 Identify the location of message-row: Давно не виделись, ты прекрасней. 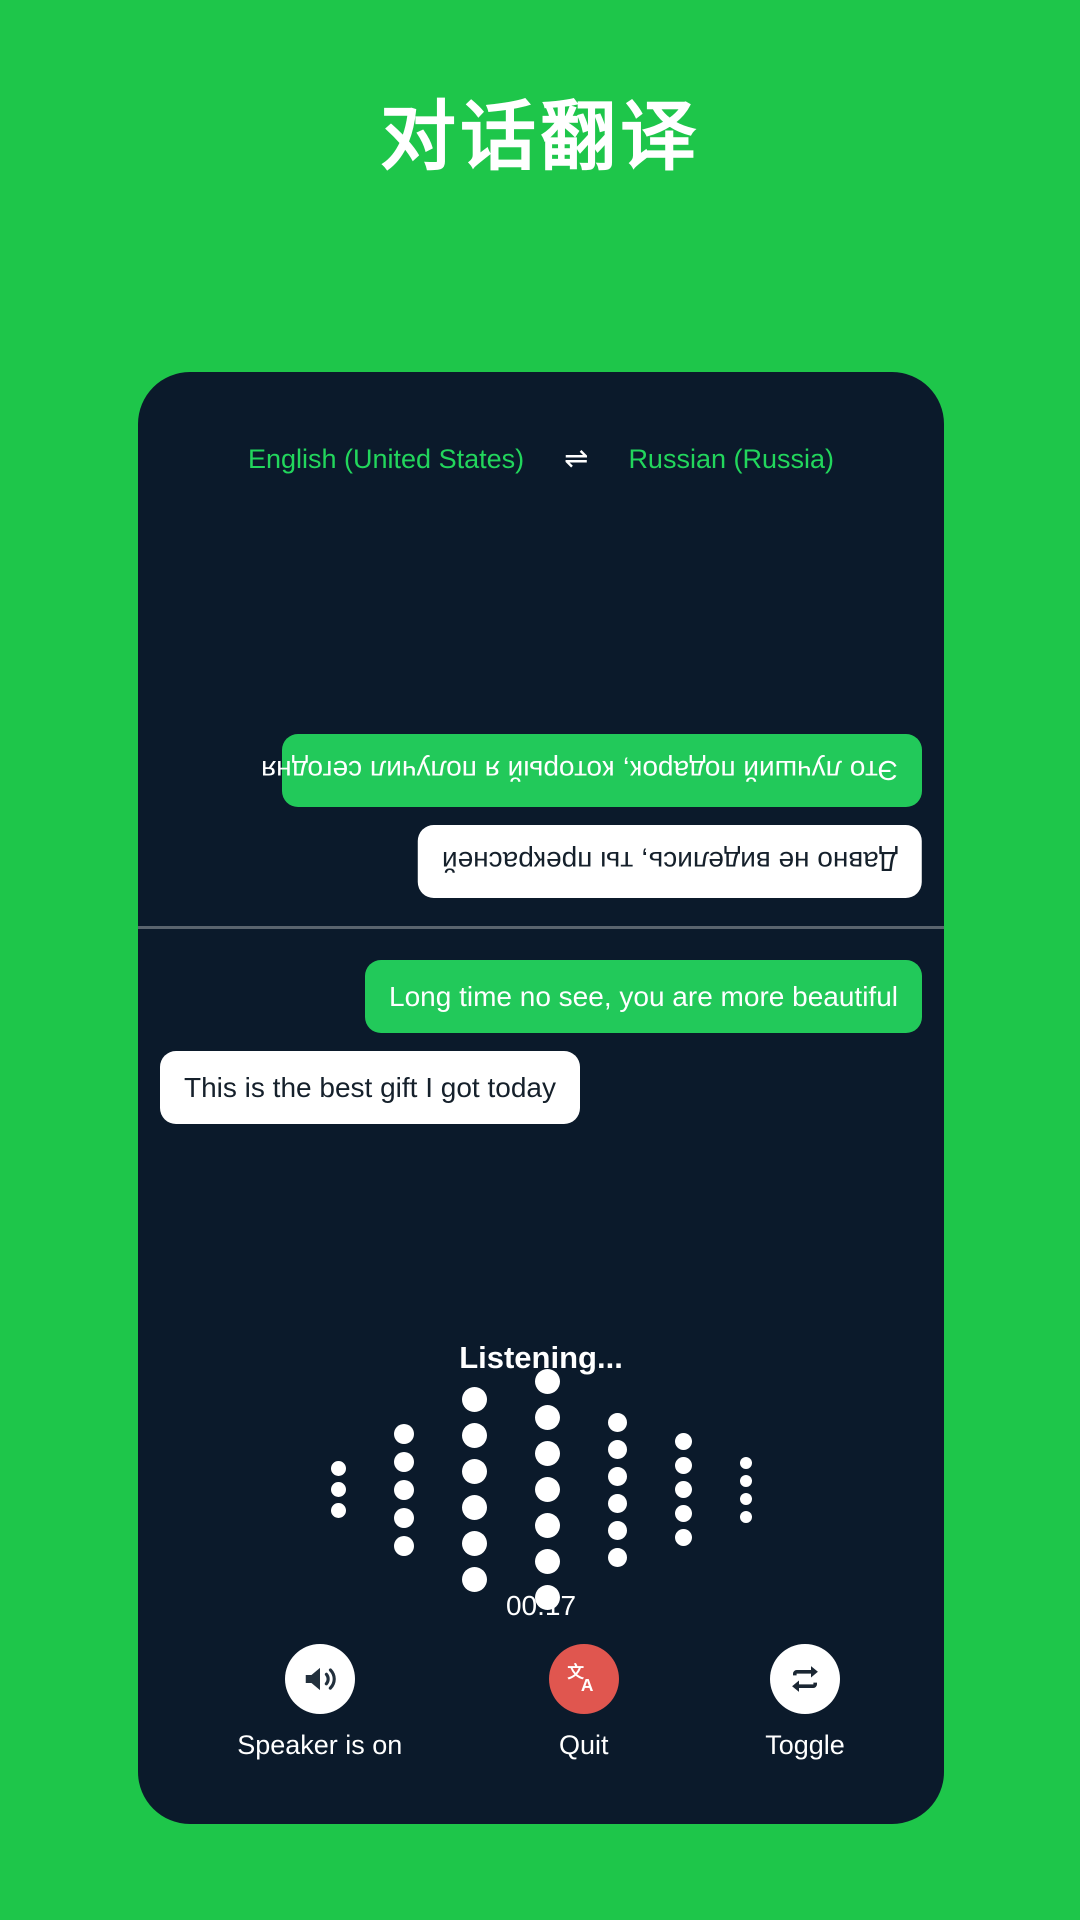
(541, 861).